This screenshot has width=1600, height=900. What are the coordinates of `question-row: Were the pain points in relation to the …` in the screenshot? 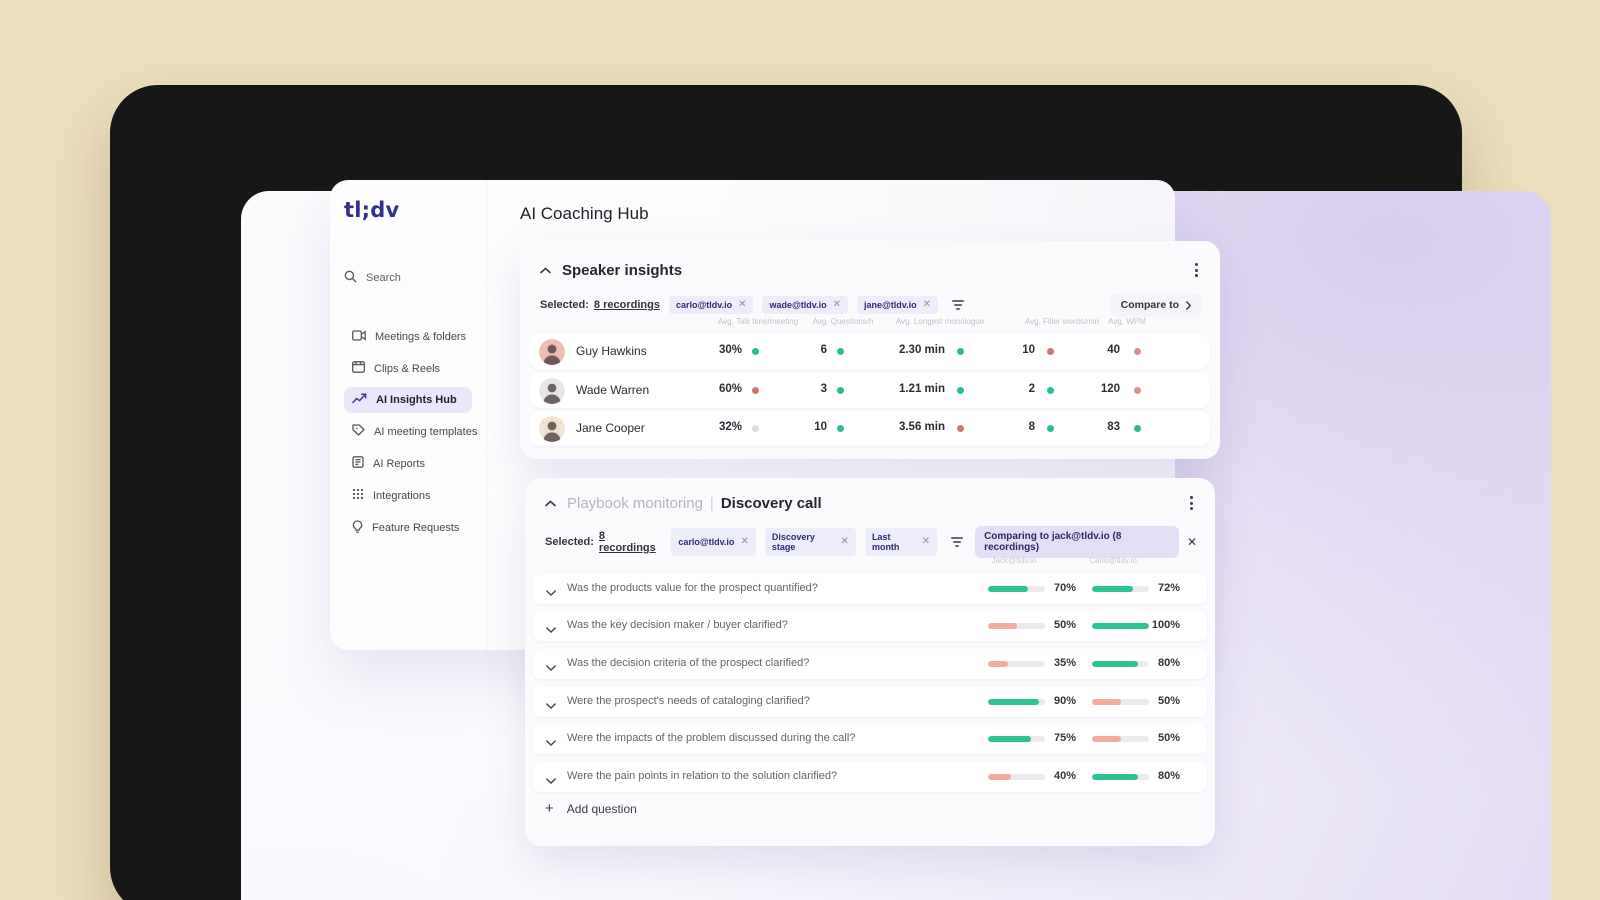 It's located at (870, 777).